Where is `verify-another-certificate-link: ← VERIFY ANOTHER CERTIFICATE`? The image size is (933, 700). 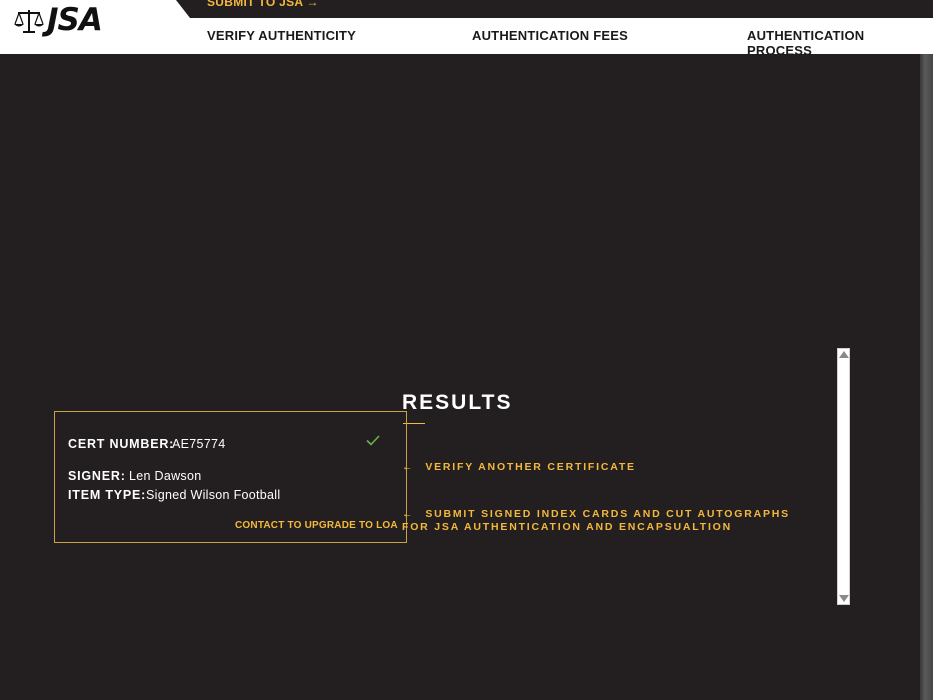
verify-another-certificate-link: ← VERIFY ANOTHER CERTIFICATE is located at coordinates (519, 467).